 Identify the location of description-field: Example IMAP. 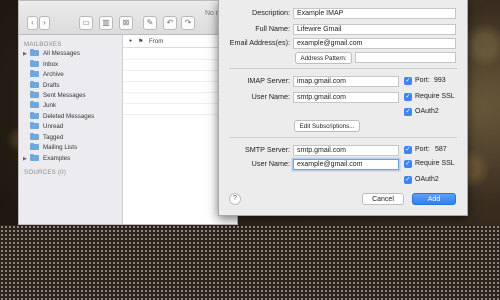
(374, 13).